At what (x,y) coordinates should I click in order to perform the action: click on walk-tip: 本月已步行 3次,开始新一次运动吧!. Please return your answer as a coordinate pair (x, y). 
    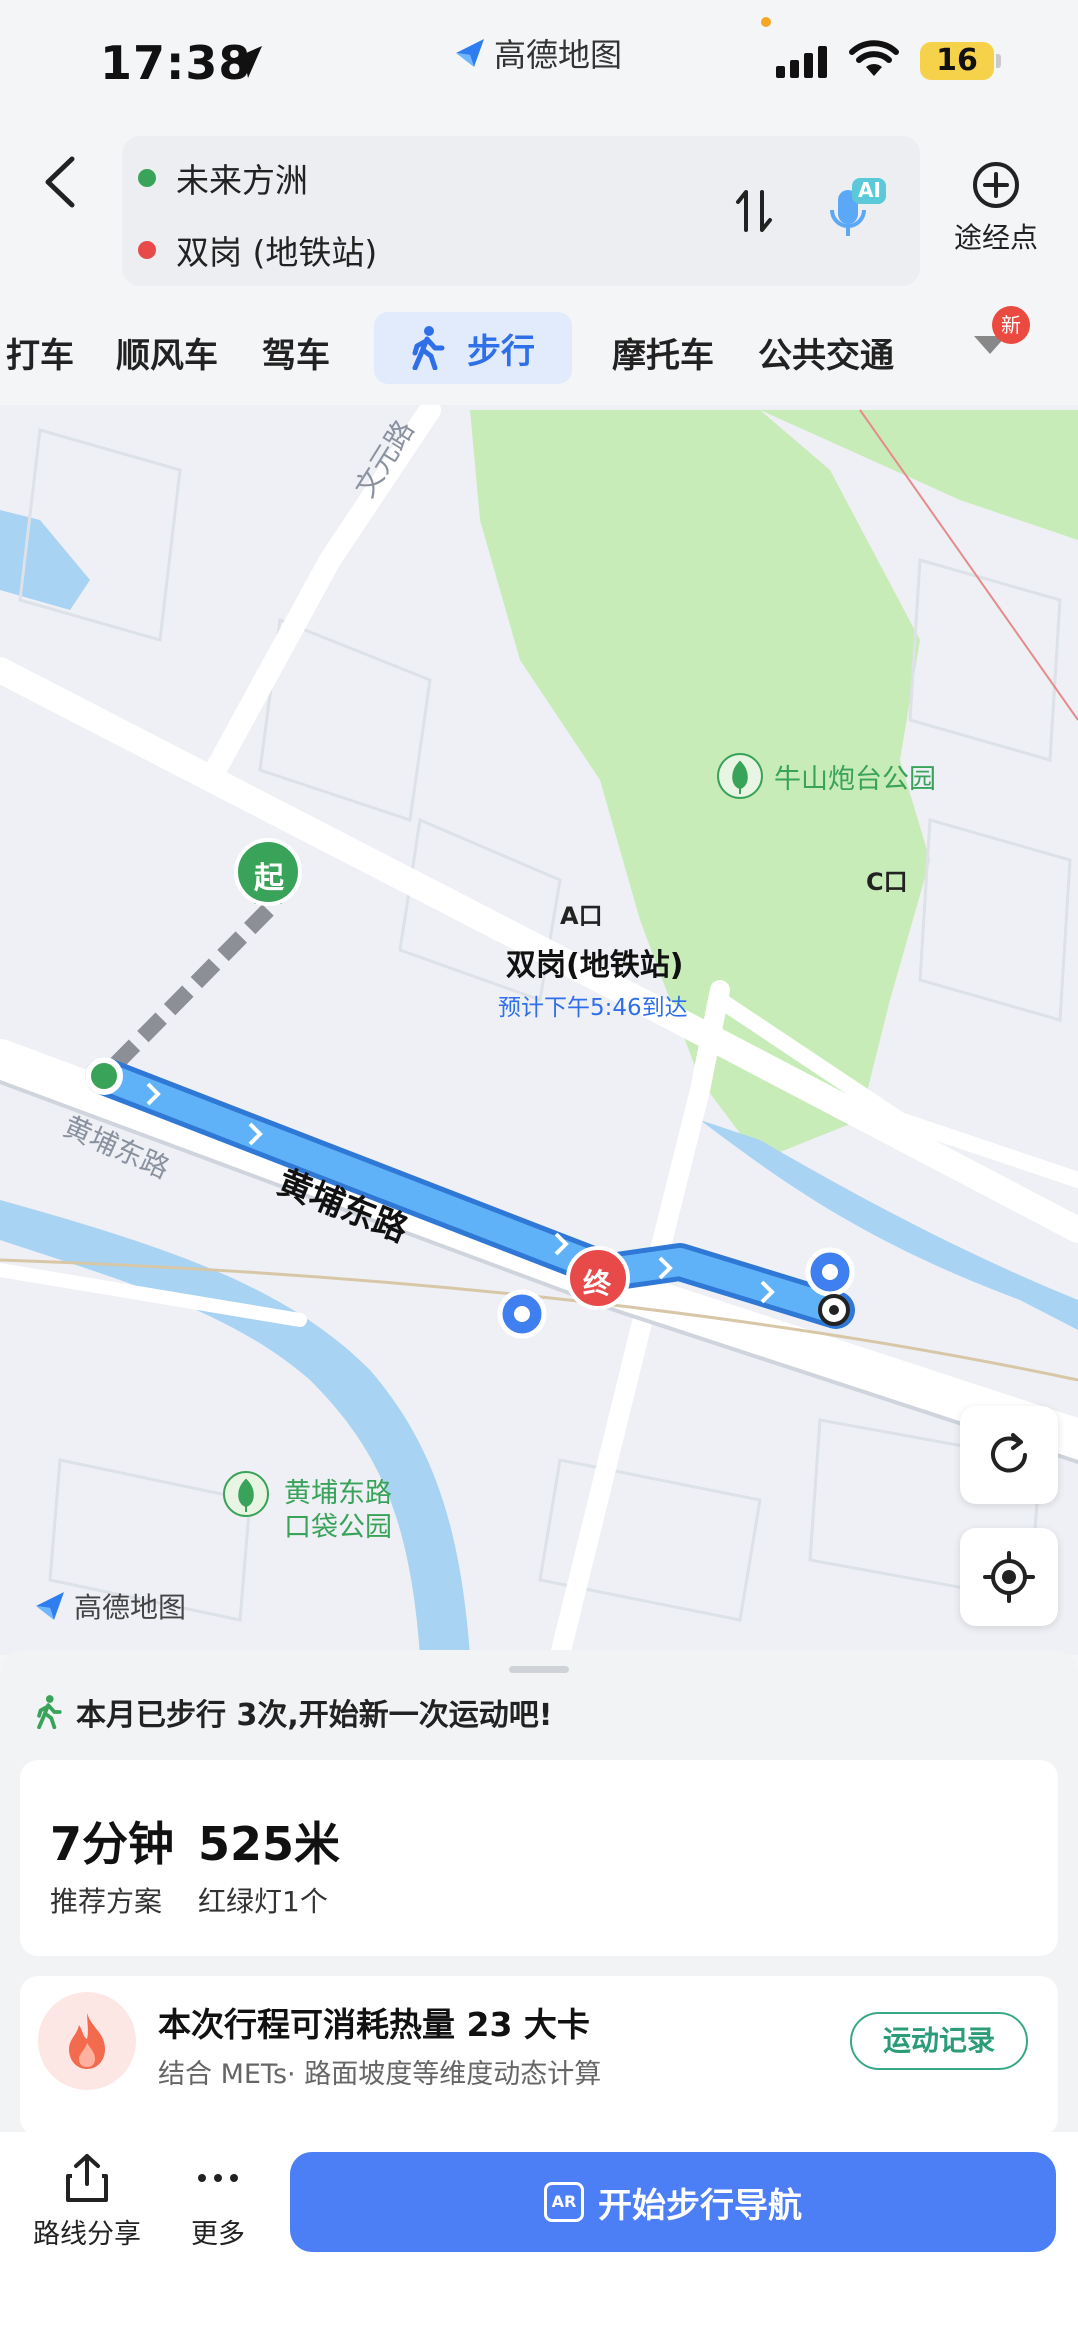
    Looking at the image, I should click on (294, 1712).